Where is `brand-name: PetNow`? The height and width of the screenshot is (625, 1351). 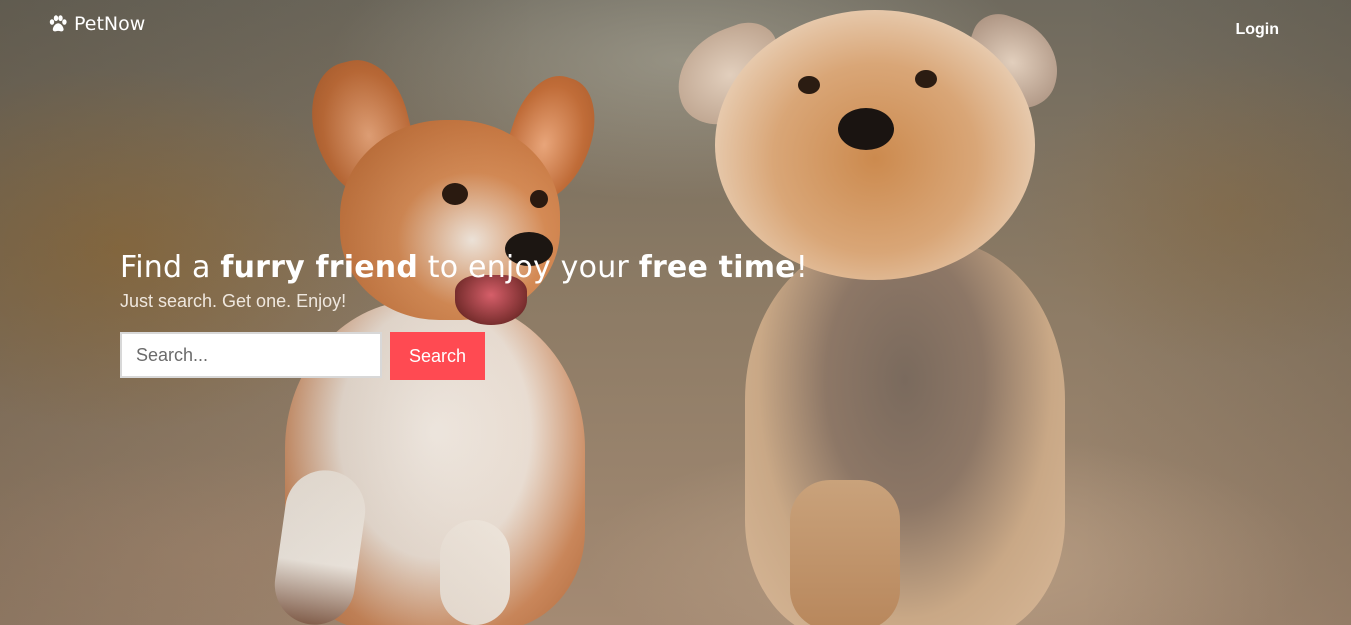 brand-name: PetNow is located at coordinates (110, 24).